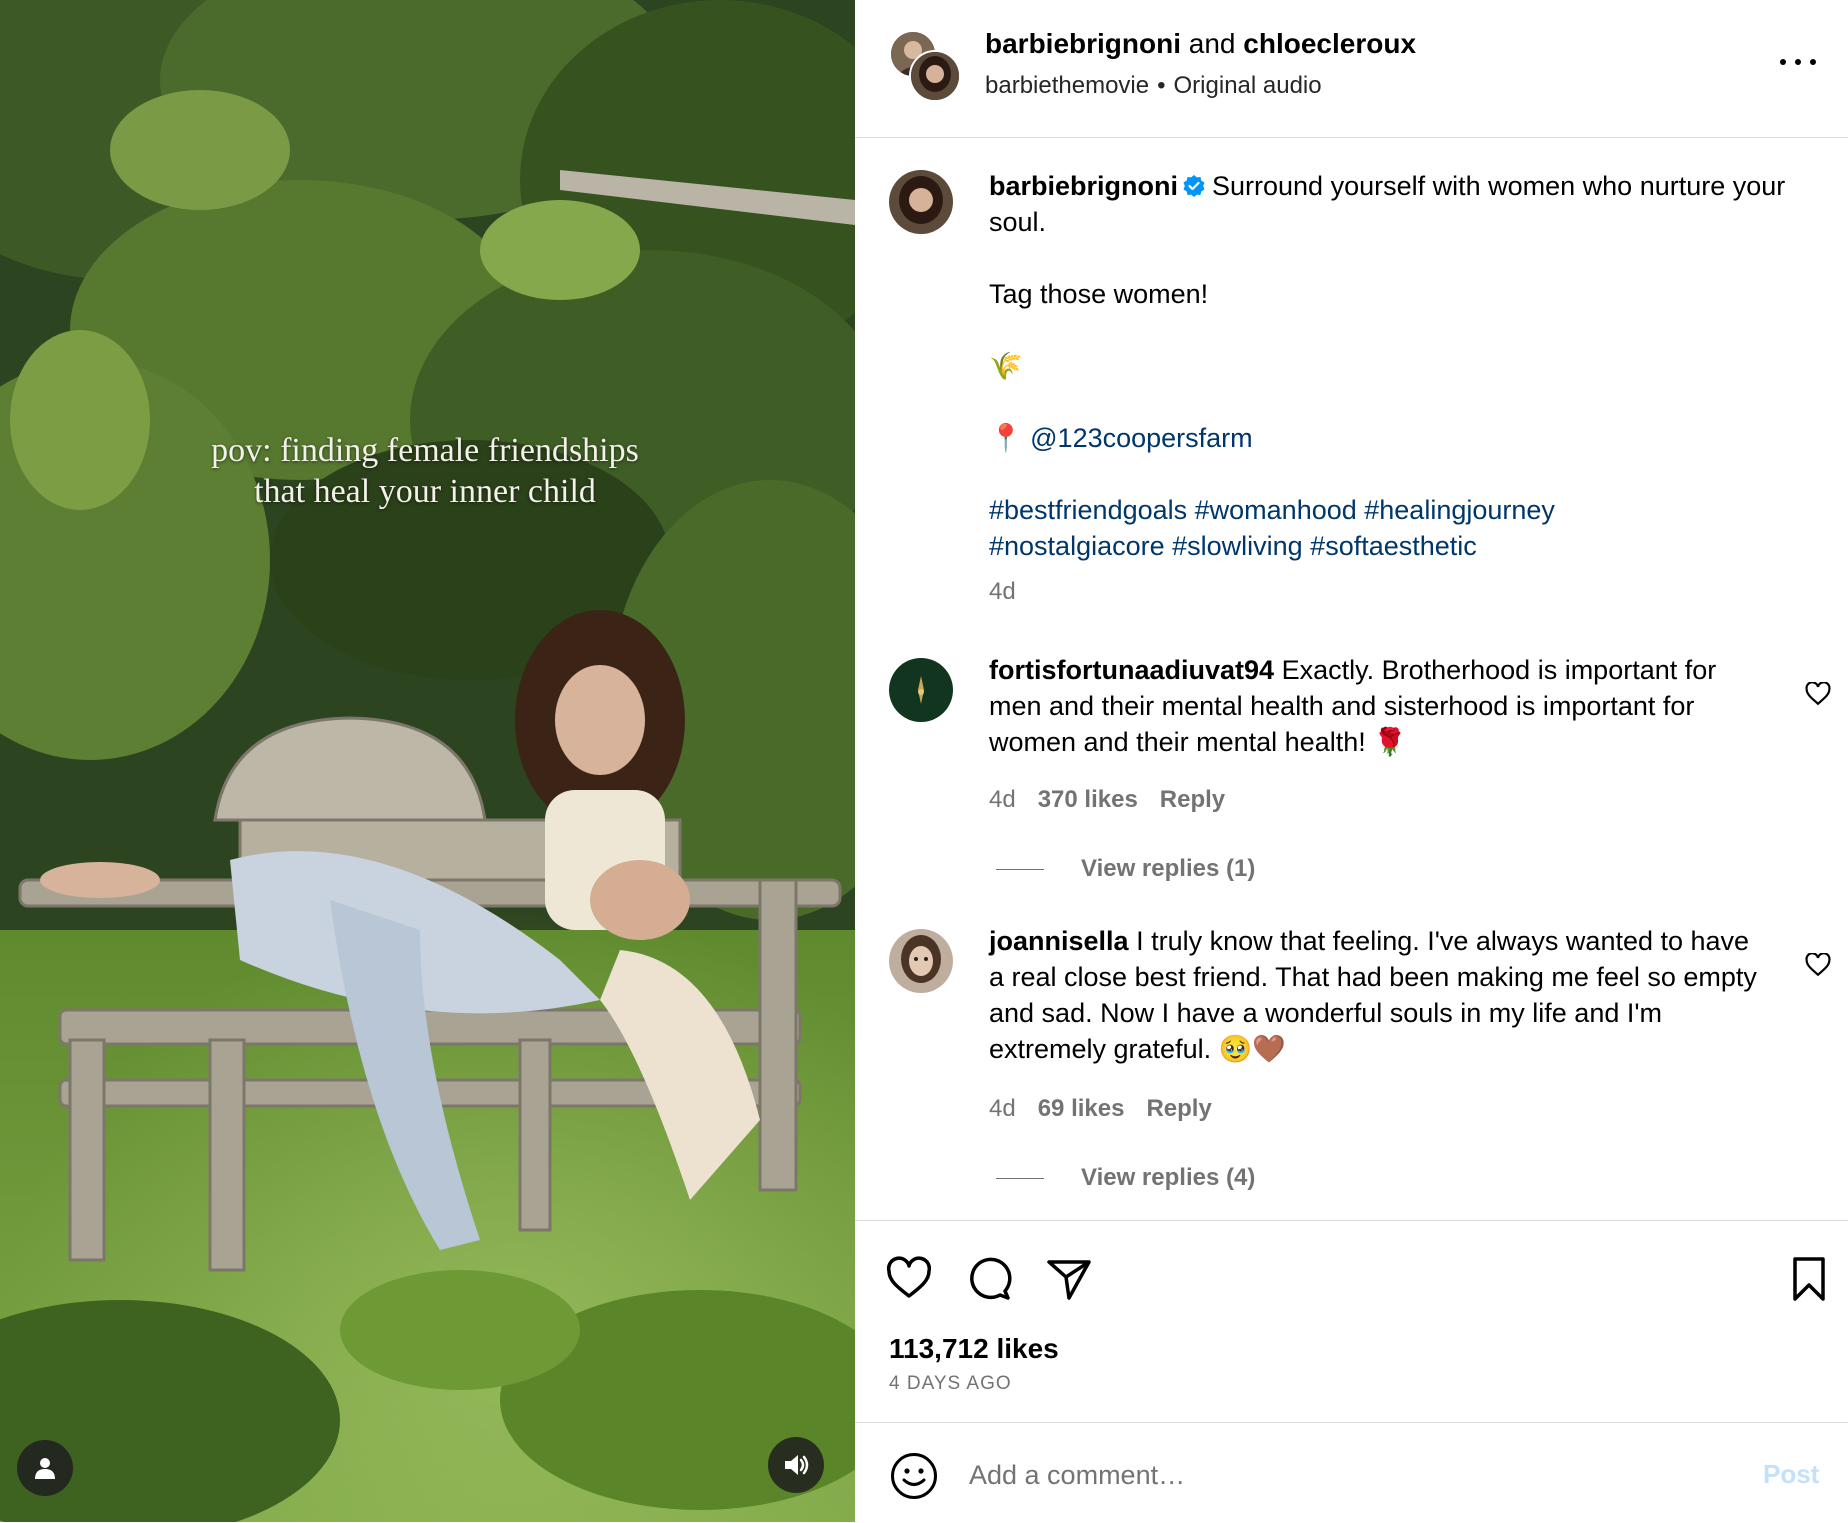 Image resolution: width=1848 pixels, height=1523 pixels. What do you see at coordinates (1248, 85) in the screenshot?
I see `audio-link: Original audio` at bounding box center [1248, 85].